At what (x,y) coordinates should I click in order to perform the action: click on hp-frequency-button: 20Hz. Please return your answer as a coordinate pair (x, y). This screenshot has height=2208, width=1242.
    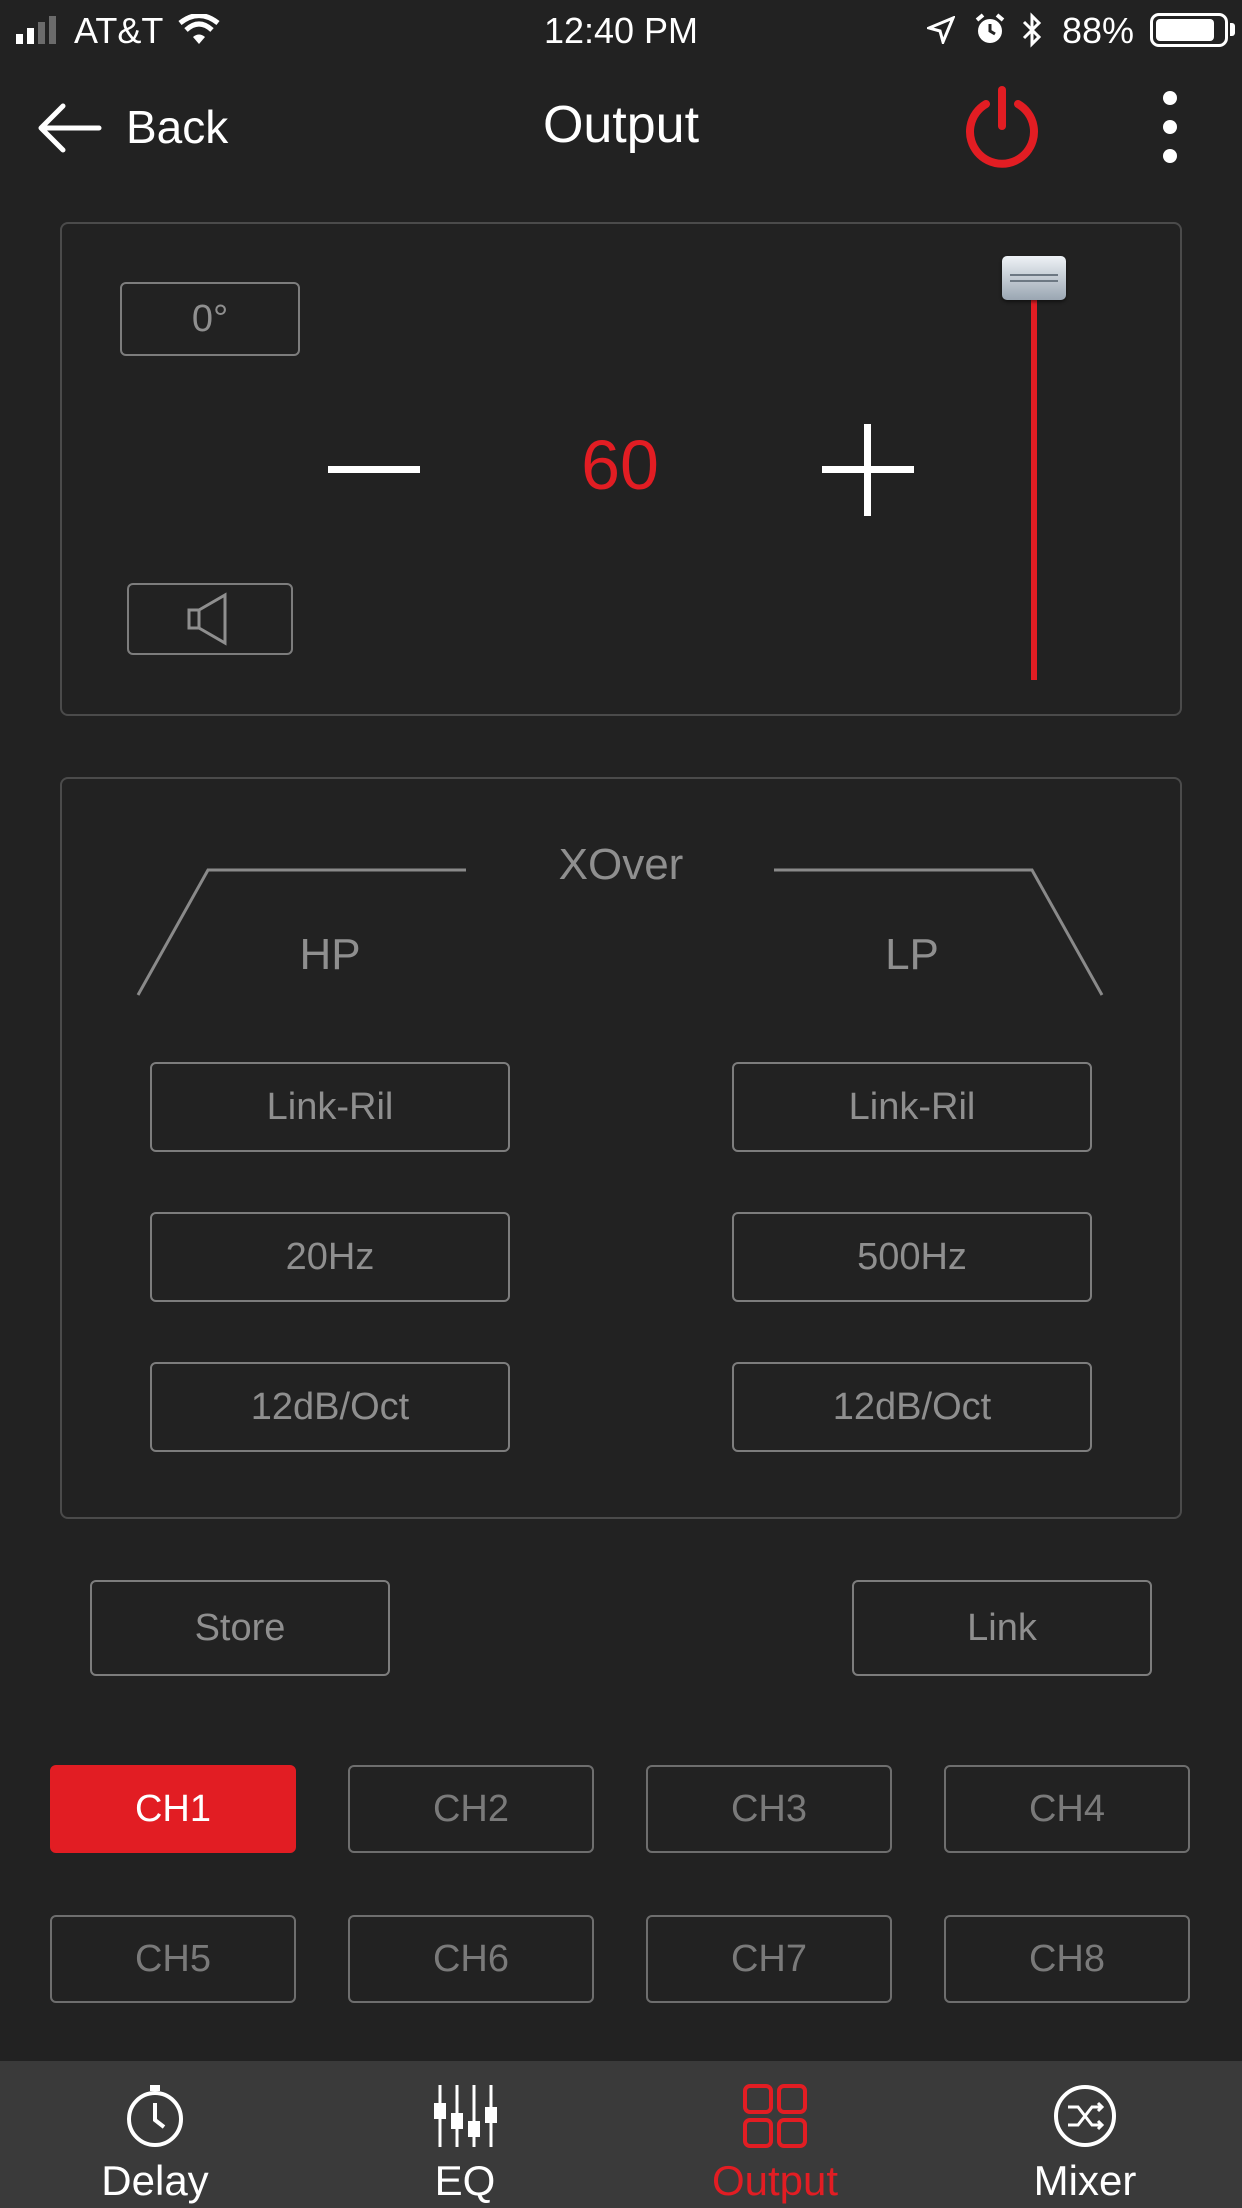
    Looking at the image, I should click on (330, 1257).